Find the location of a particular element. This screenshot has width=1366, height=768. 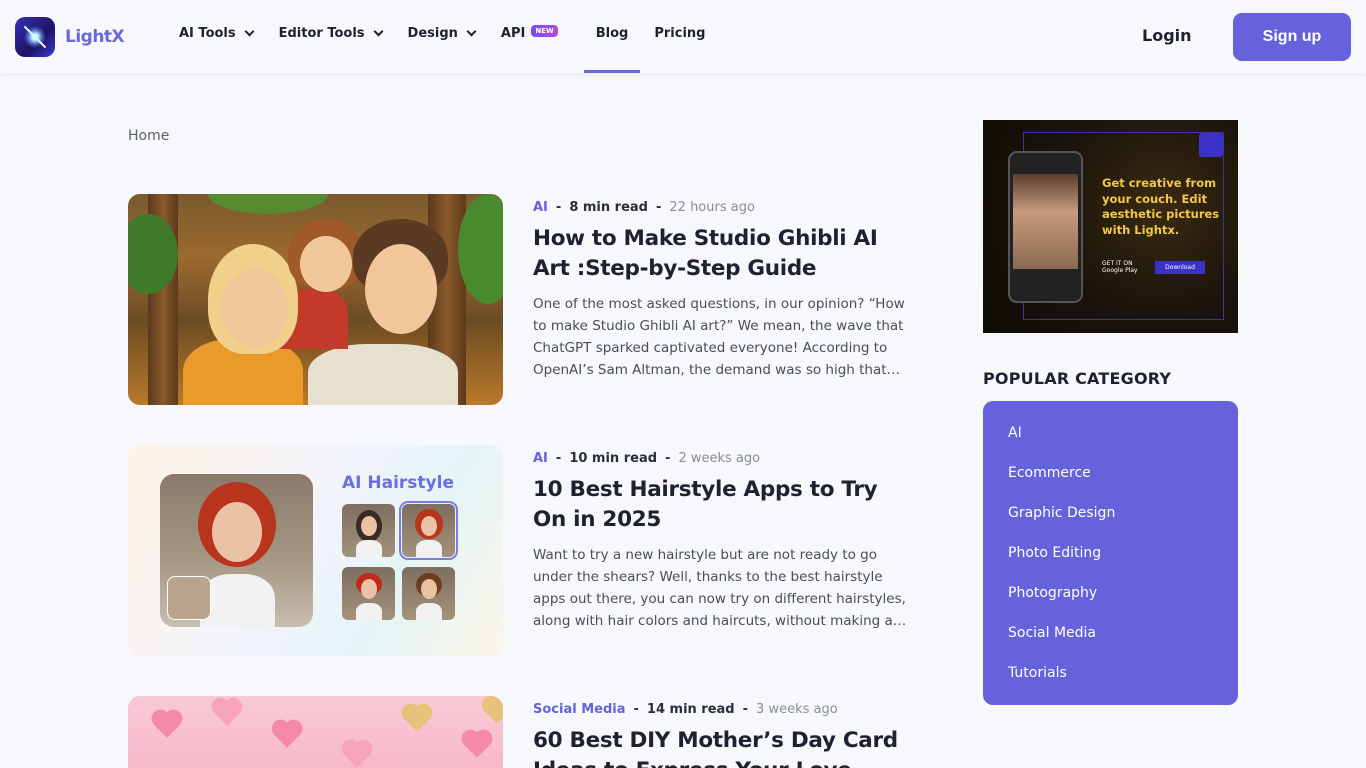

nav-editor-tools: Editor Tools is located at coordinates (330, 35).